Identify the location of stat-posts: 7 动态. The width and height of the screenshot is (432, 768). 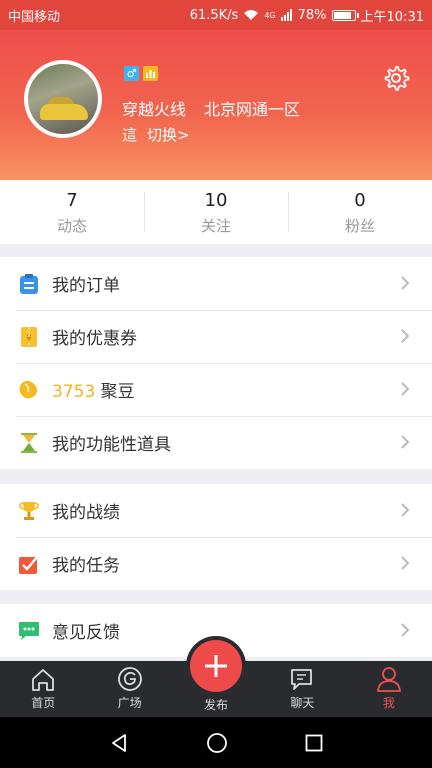
(72, 212).